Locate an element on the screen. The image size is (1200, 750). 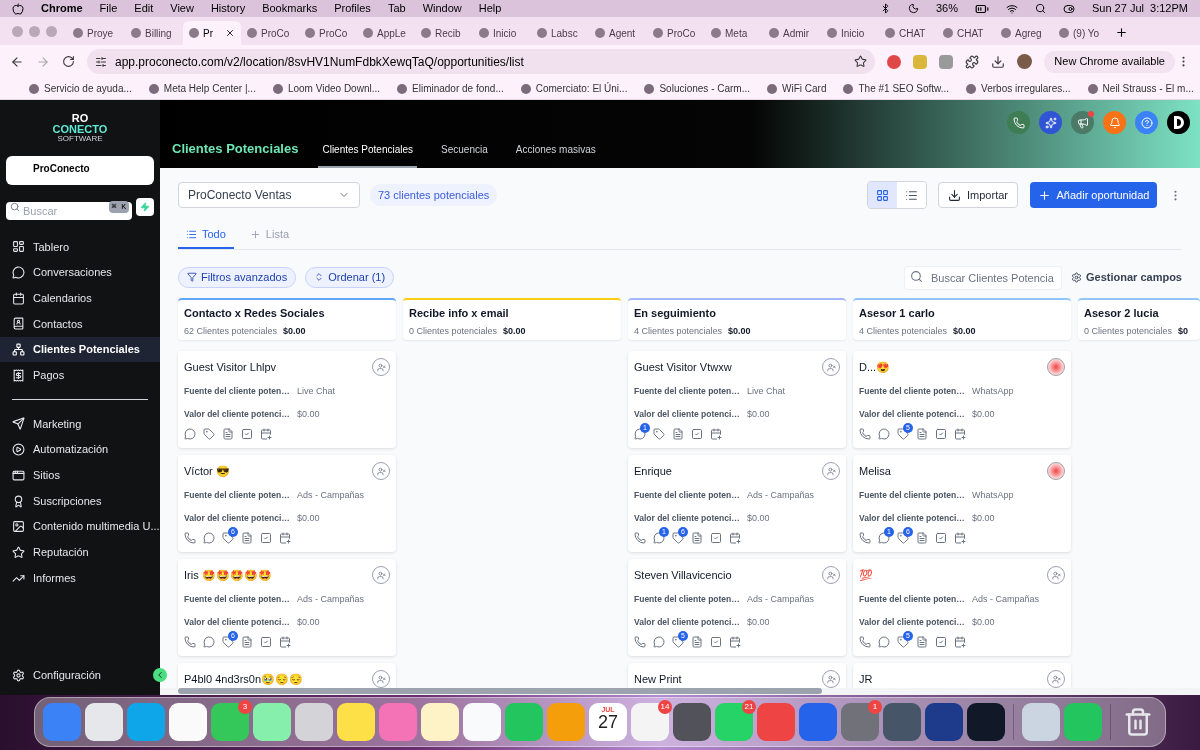
header-tab: Secuencia is located at coordinates (464, 155).